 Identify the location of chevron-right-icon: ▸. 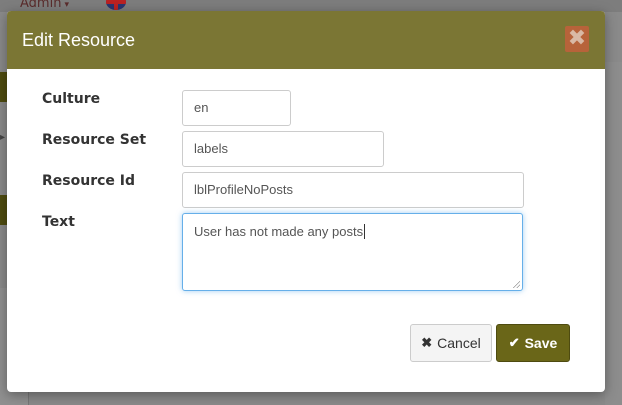
(3, 137).